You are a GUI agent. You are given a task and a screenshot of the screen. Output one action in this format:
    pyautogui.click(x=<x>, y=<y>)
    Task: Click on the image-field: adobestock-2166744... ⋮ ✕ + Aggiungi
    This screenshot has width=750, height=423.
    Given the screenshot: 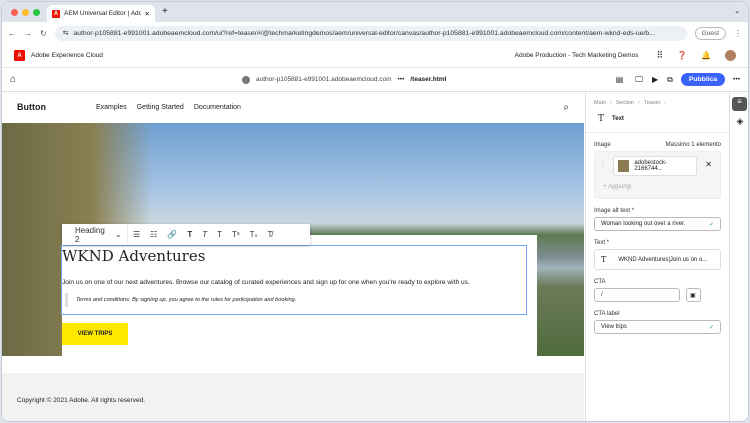 What is the action you would take?
    pyautogui.click(x=657, y=175)
    